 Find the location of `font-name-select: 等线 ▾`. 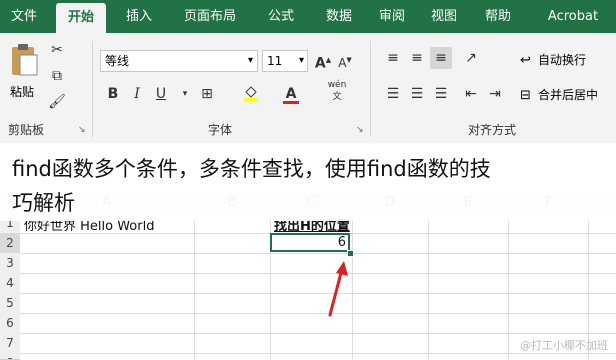

font-name-select: 等线 ▾ is located at coordinates (179, 61).